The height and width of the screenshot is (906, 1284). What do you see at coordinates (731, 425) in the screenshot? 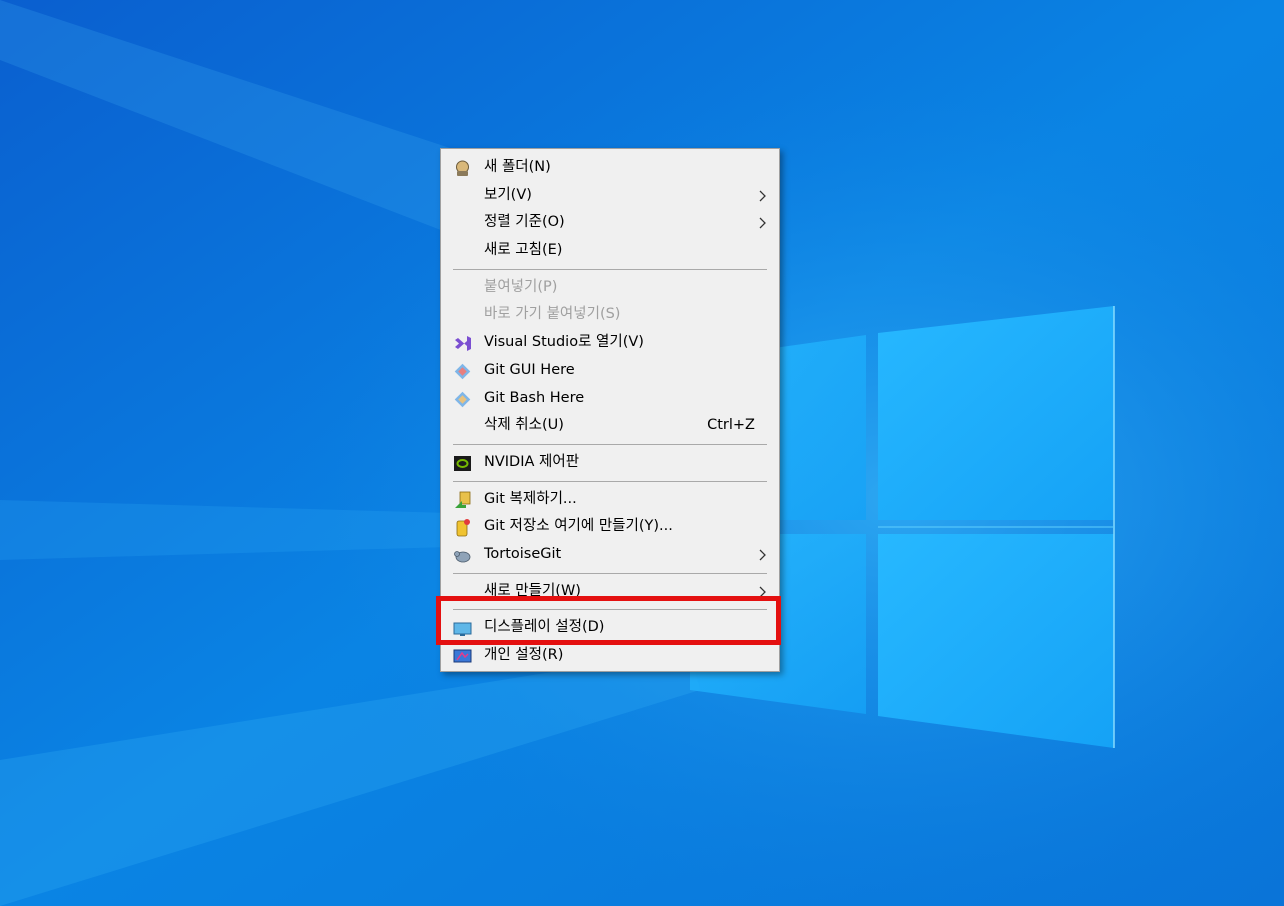
I see `menu-item-shortcut: Ctrl+Z` at bounding box center [731, 425].